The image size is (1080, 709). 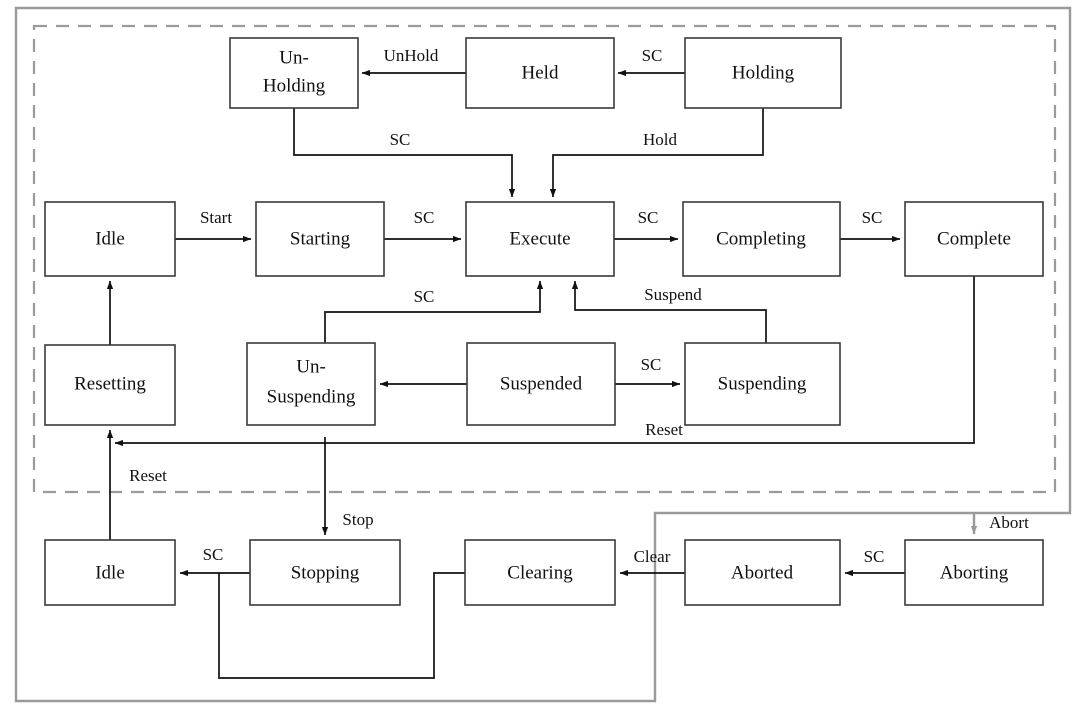 What do you see at coordinates (1009, 522) in the screenshot?
I see `edge-label-abort: Abort` at bounding box center [1009, 522].